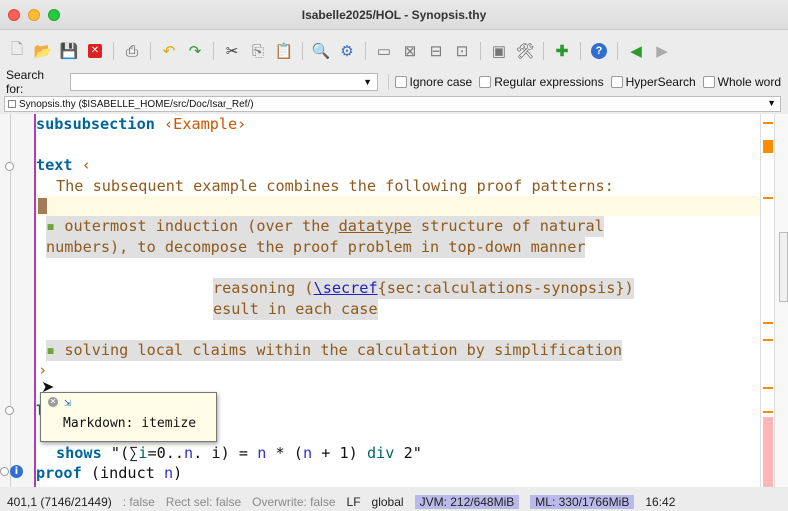 This screenshot has height=511, width=788. I want to click on replace-icon: ⚙, so click(347, 51).